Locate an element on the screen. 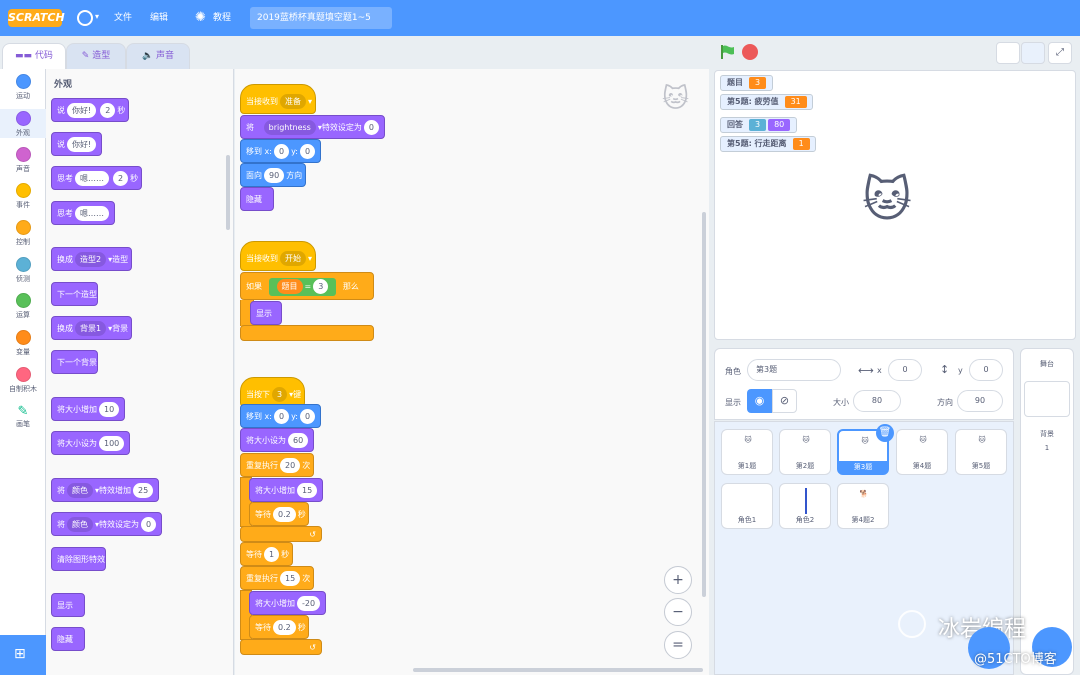 Image resolution: width=1080 pixels, height=675 pixels. block-set-size: 将大小设为 100 is located at coordinates (90, 443).